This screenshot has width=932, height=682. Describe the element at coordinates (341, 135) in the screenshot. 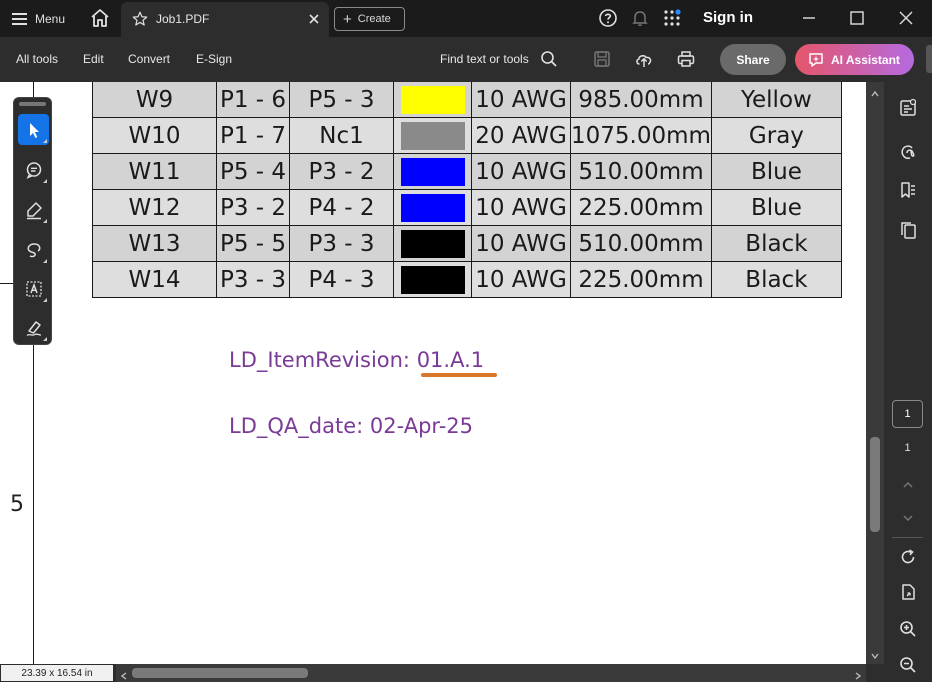

I see `table-cell-to: Nc1` at that location.